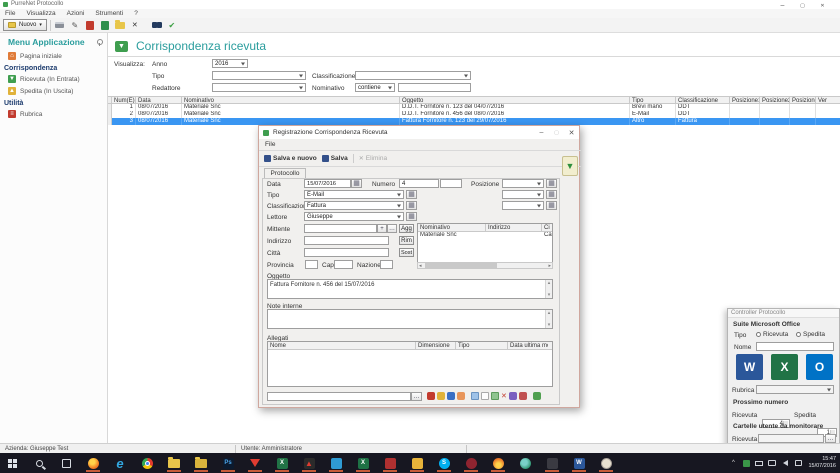 The width and height of the screenshot is (840, 473). What do you see at coordinates (821, 463) in the screenshot?
I see `taskbar-clock: 15:47 15/07/2016` at bounding box center [821, 463].